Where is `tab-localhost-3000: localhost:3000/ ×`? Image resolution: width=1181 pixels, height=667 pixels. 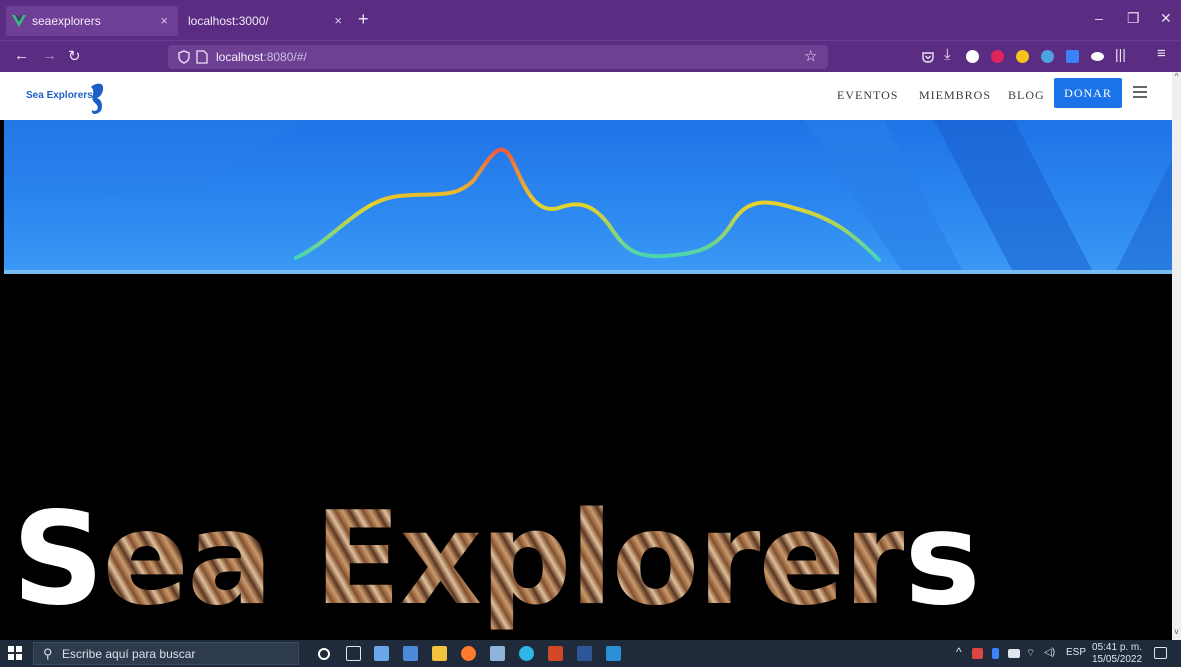
tab-localhost-3000: localhost:3000/ × is located at coordinates (267, 21).